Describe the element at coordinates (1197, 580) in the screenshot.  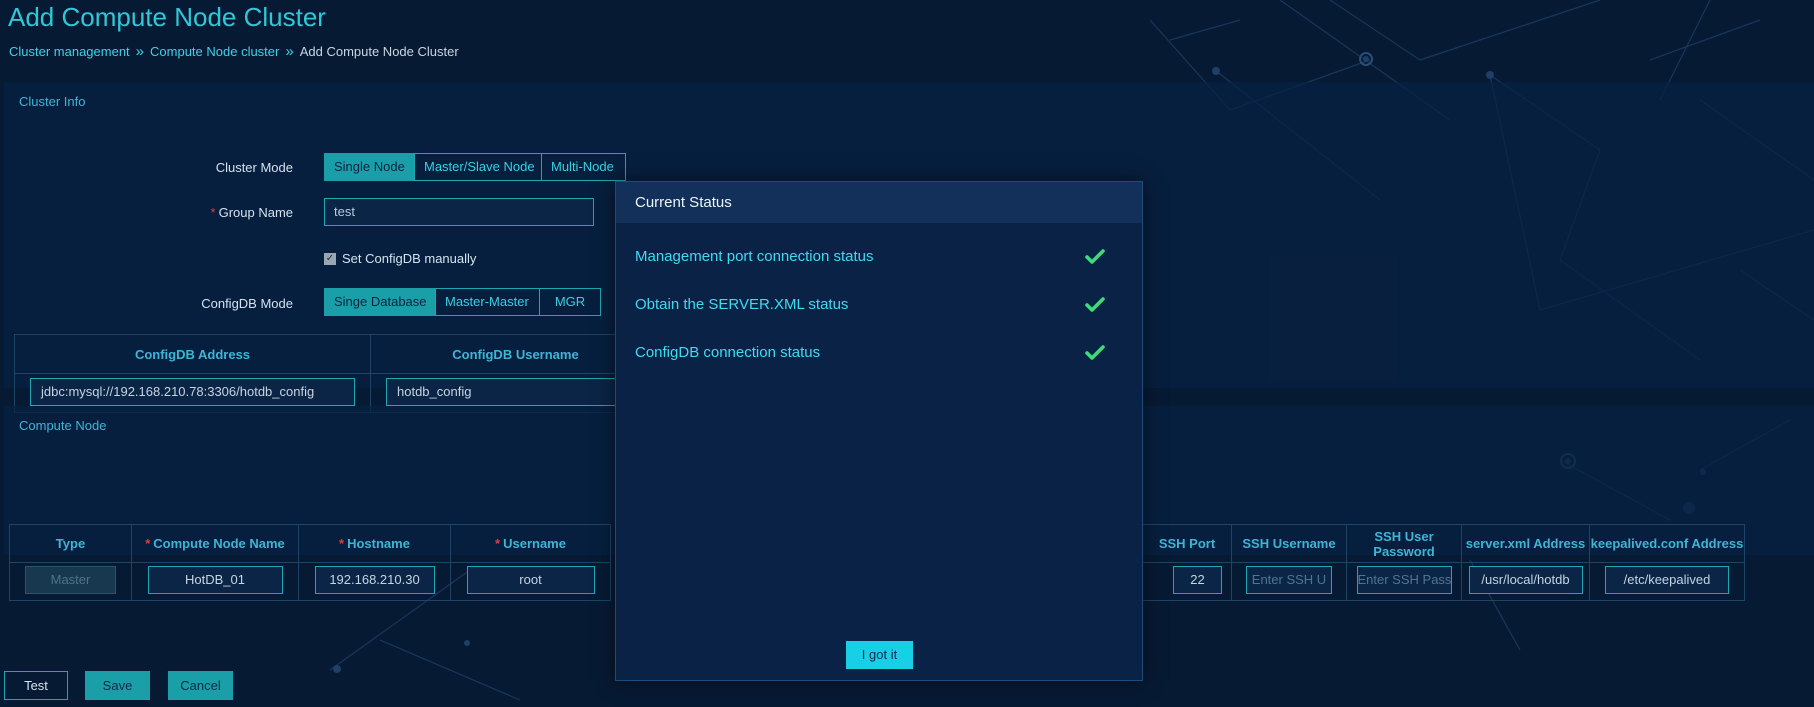
I see `ssh-port-input: 22` at that location.